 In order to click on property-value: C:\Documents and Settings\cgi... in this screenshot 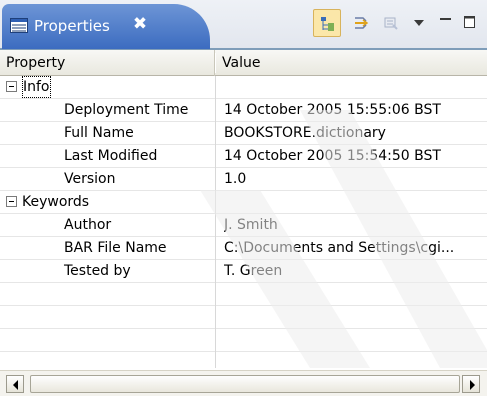, I will do `click(355, 248)`.